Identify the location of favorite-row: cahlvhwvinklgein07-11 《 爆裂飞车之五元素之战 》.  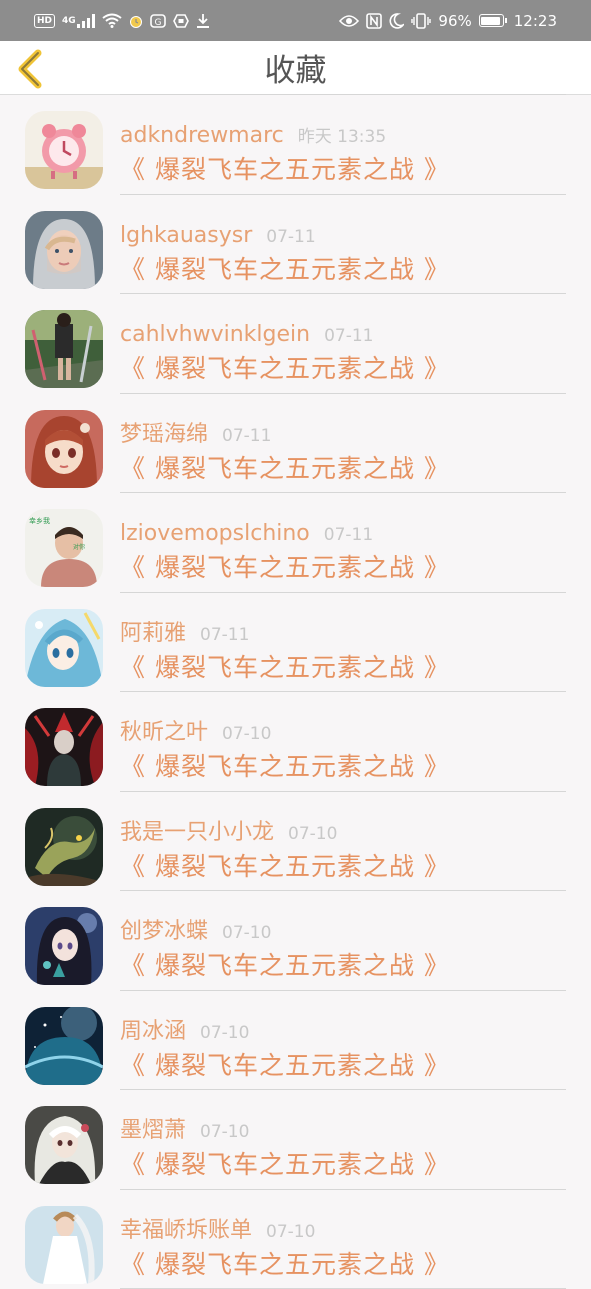
(295, 344).